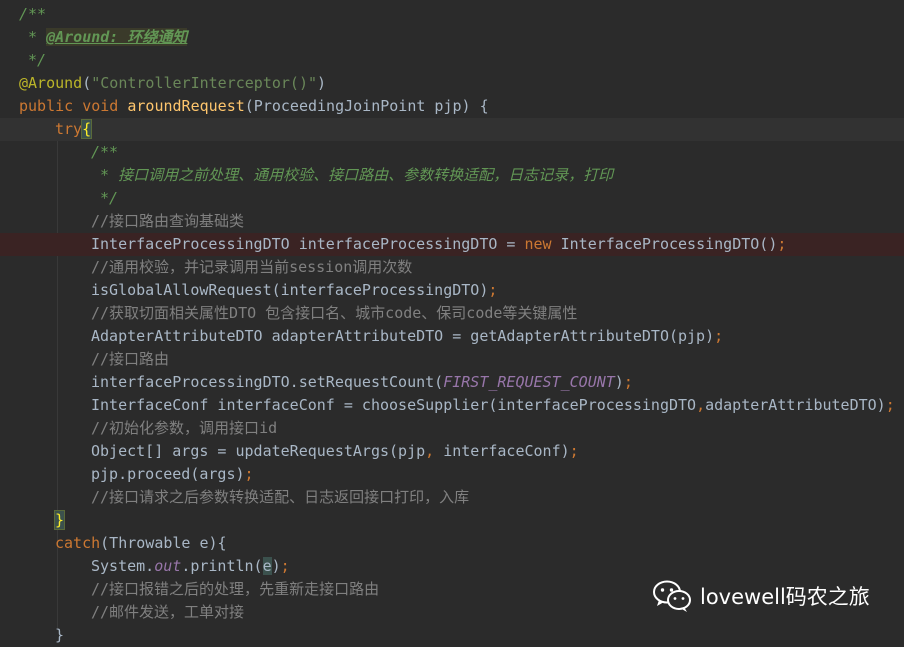 This screenshot has height=647, width=904. What do you see at coordinates (352, 175) in the screenshot?
I see `code-text: * 接口调用之前处理、通用校验、接口路由、参数转换适配，日志记录，打印` at bounding box center [352, 175].